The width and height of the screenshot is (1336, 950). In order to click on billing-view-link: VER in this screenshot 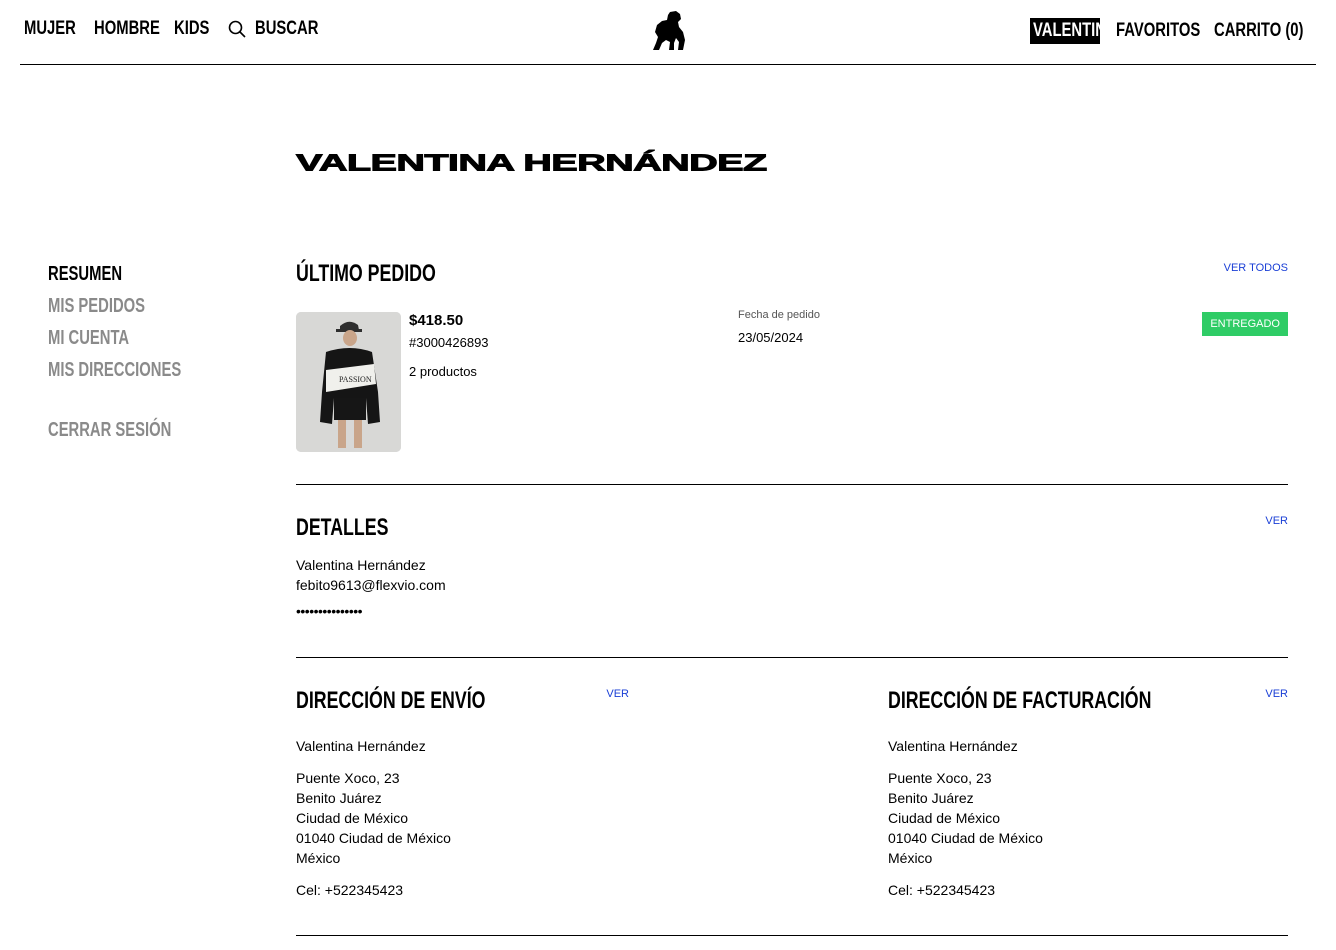, I will do `click(1276, 694)`.